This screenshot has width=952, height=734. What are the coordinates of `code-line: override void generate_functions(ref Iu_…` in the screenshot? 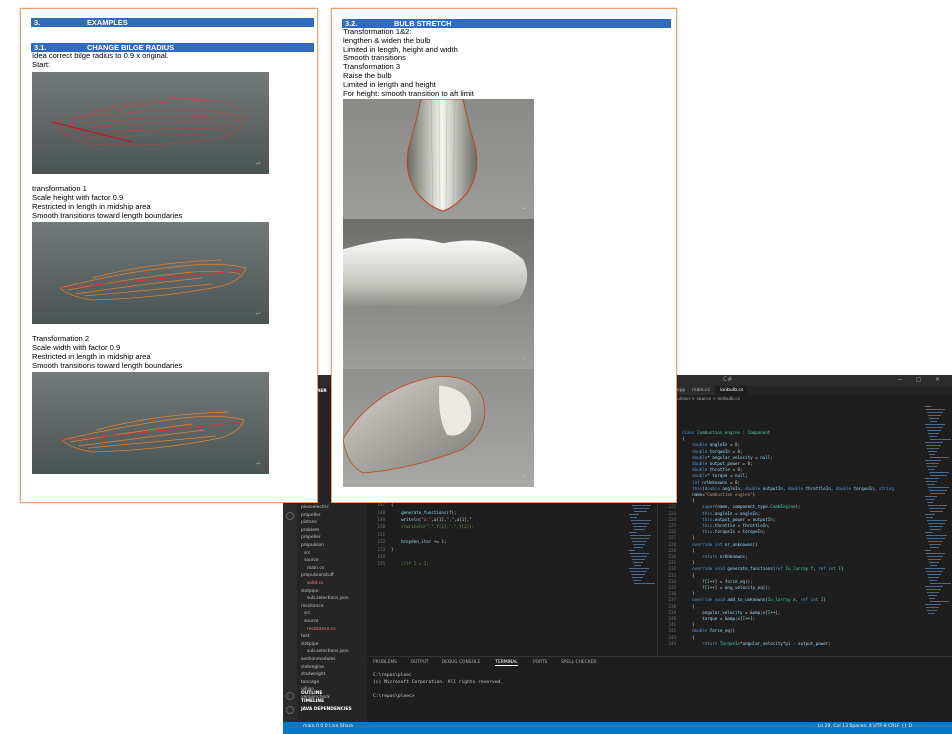 It's located at (762, 568).